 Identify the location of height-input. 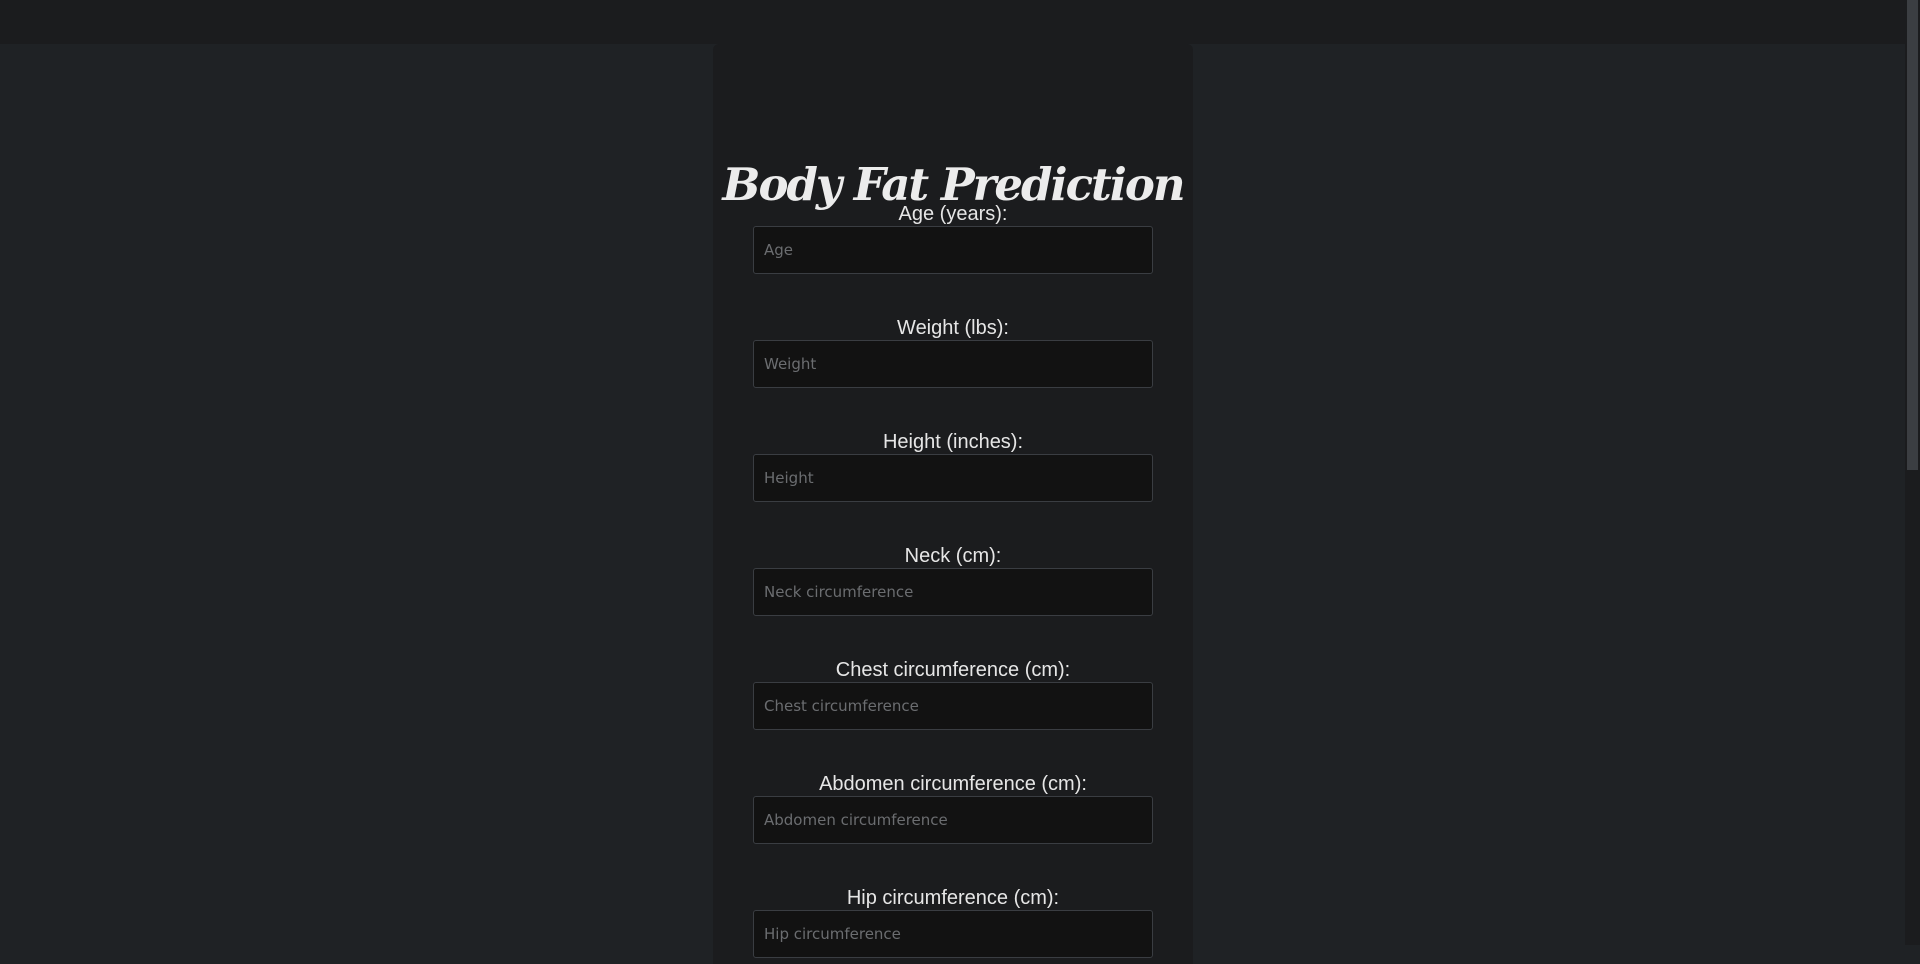
(953, 478).